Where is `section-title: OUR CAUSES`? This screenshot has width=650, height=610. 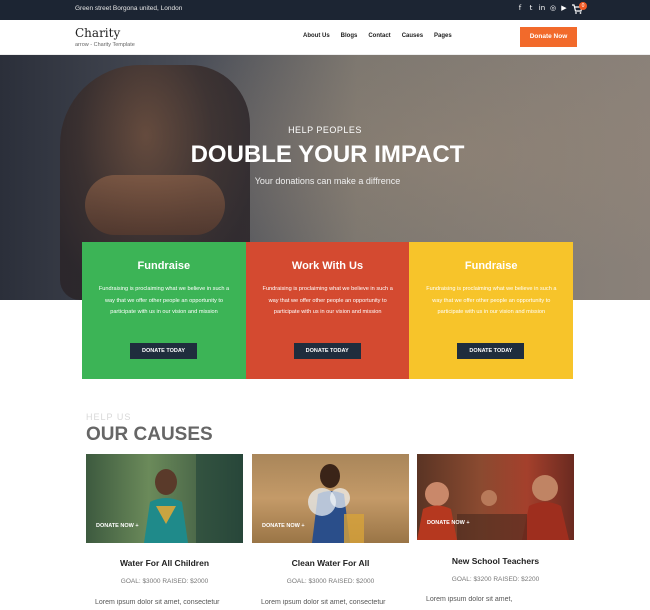
section-title: OUR CAUSES is located at coordinates (149, 434).